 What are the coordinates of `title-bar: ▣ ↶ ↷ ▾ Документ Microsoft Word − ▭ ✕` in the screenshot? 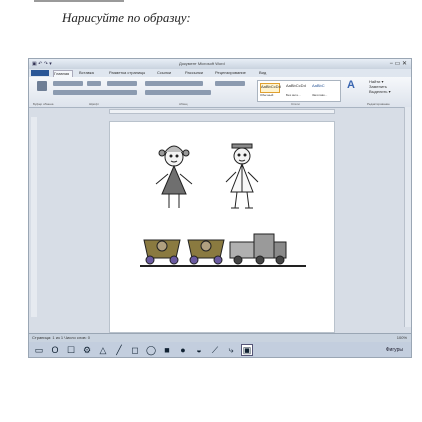 It's located at (220, 64).